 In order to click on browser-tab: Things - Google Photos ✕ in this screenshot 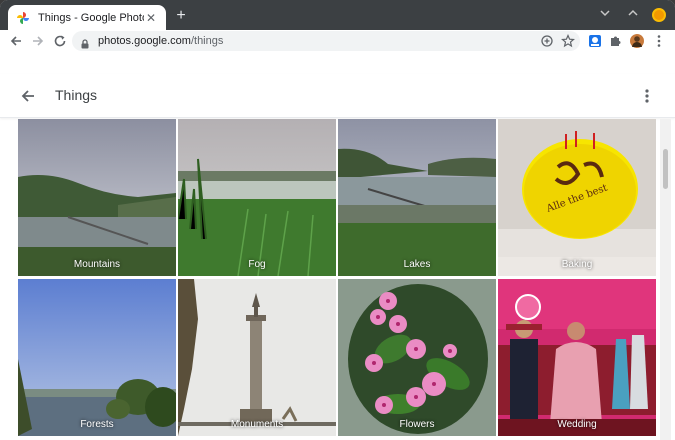, I will do `click(87, 17)`.